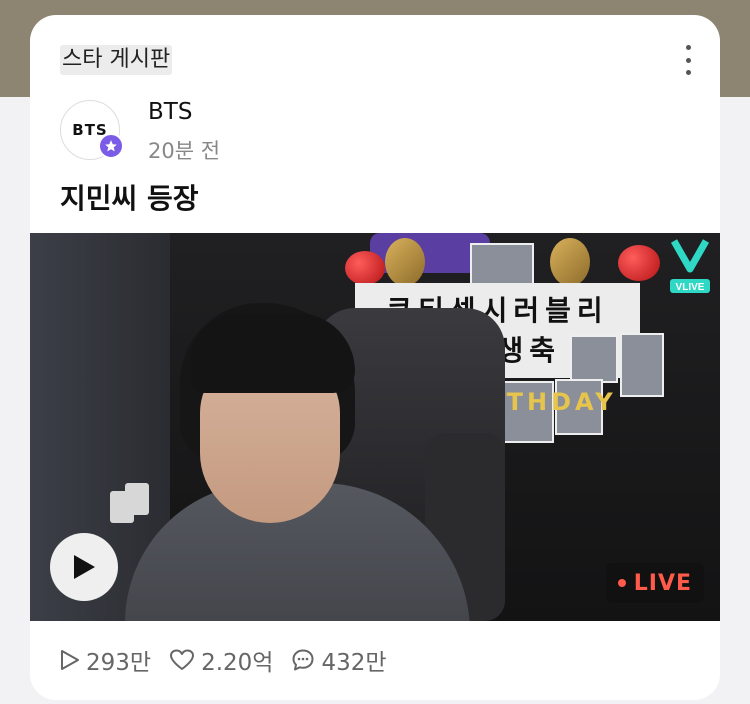 The width and height of the screenshot is (750, 704). I want to click on play-count-icon, so click(70, 660).